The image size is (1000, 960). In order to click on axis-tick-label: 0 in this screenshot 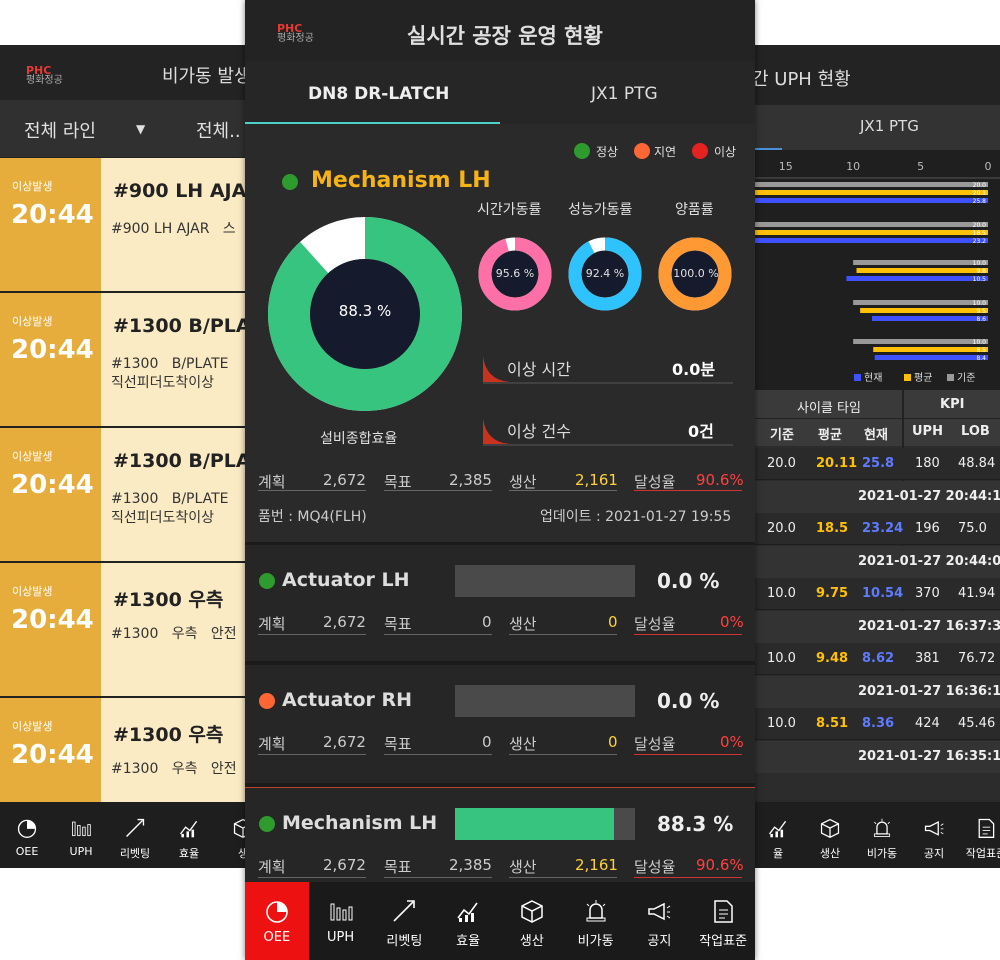, I will do `click(988, 166)`.